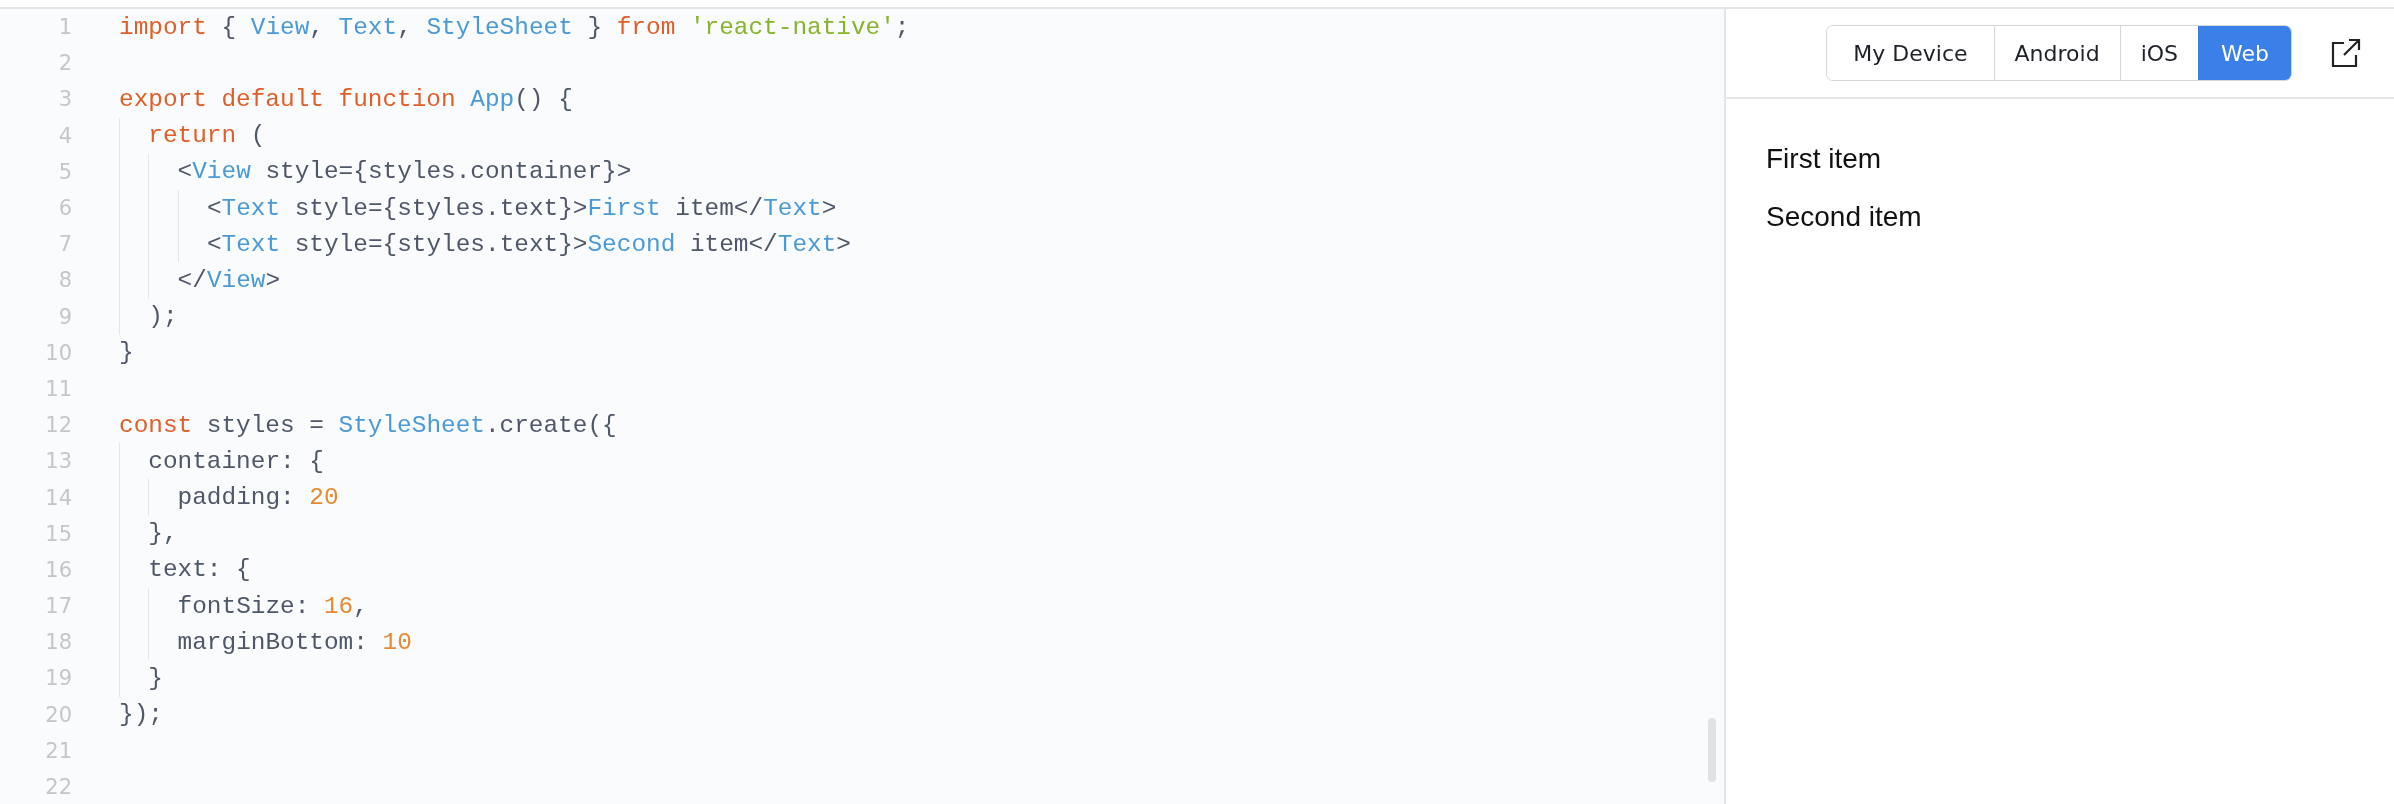  I want to click on code-line: export default function App() {, so click(346, 99).